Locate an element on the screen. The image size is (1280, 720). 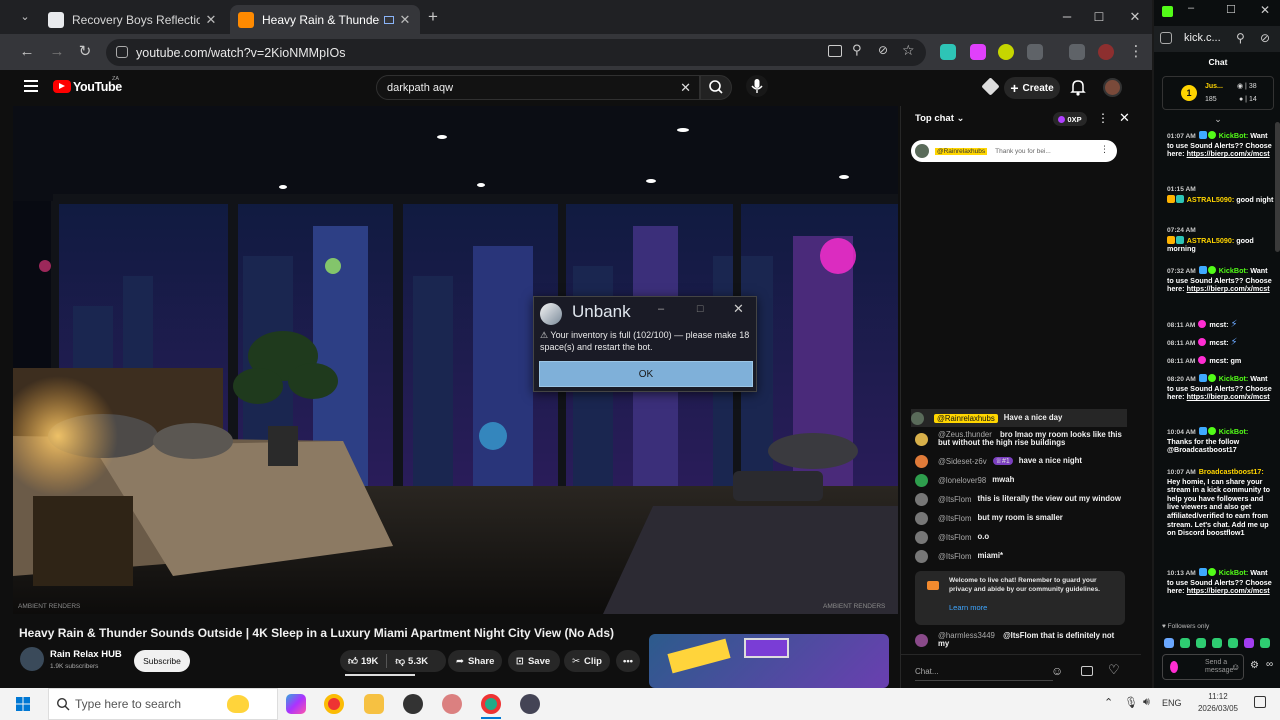
back-button: ← is located at coordinates (27, 52).